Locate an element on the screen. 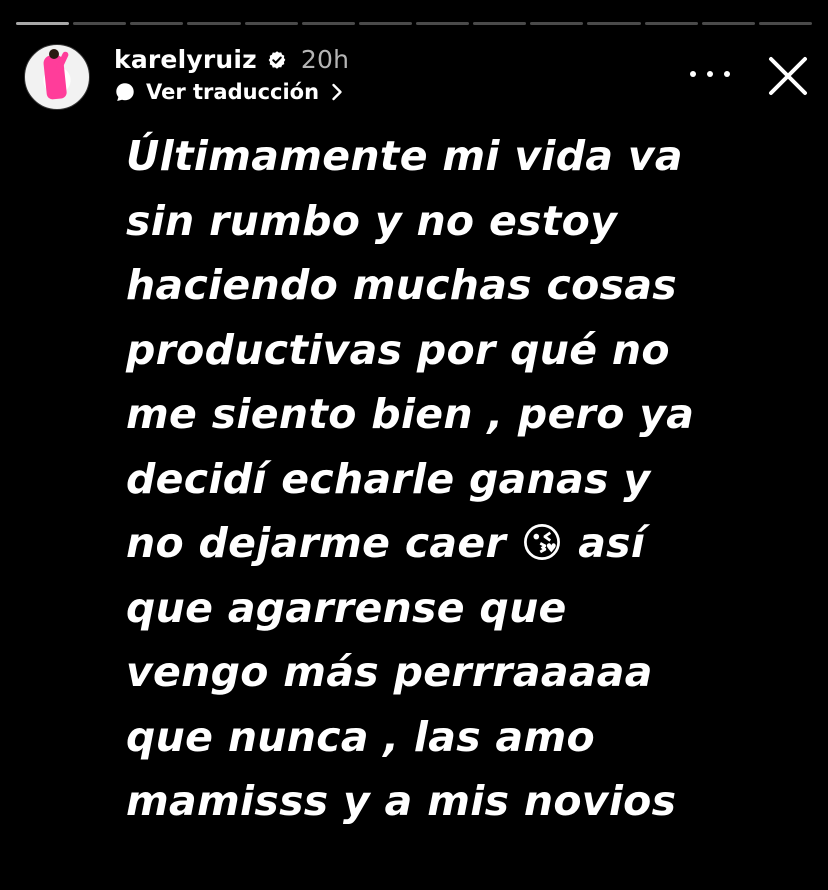 The height and width of the screenshot is (890, 828). translate-link: Ver traducción is located at coordinates (228, 92).